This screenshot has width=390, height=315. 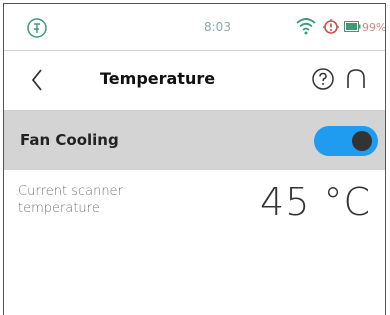 I want to click on wifi-icon, so click(x=306, y=26).